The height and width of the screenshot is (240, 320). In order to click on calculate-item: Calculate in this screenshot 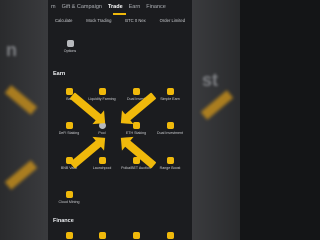, I will do `click(63, 20)`.